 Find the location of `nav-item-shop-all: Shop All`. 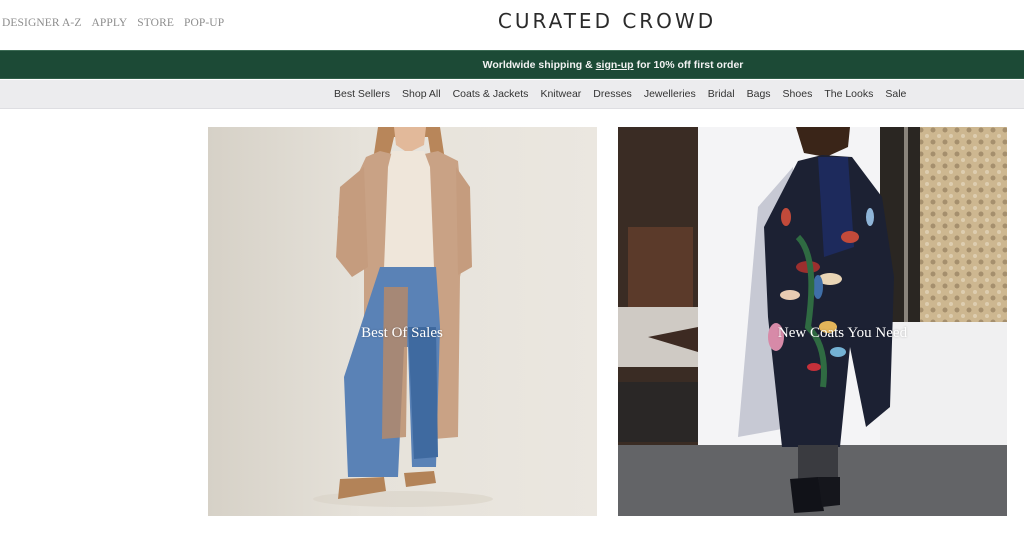

nav-item-shop-all: Shop All is located at coordinates (421, 94).